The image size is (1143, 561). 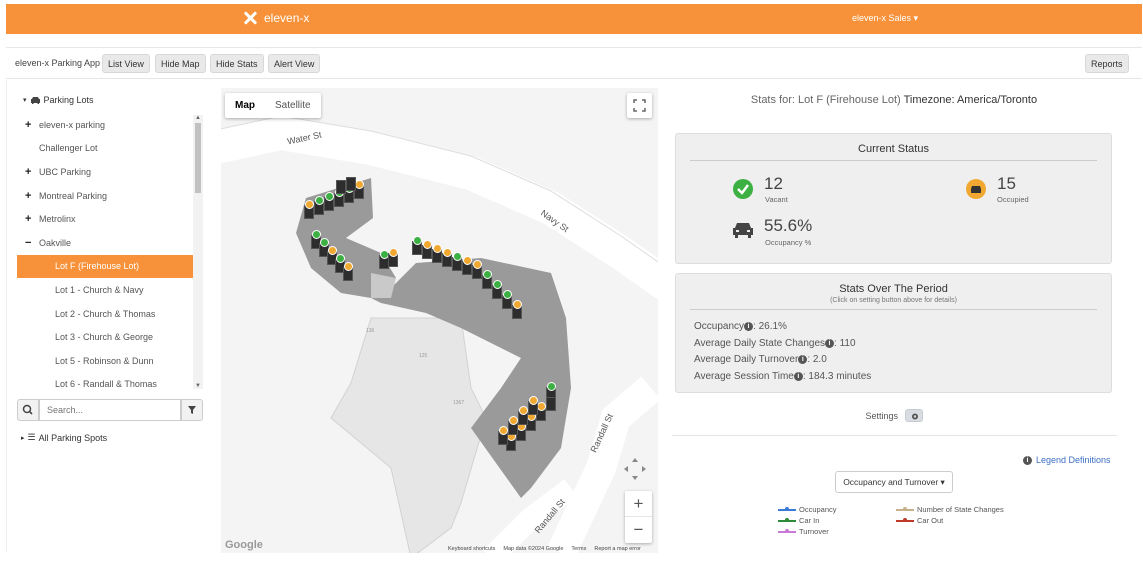 I want to click on chart-legend-item: Car In, so click(x=798, y=520).